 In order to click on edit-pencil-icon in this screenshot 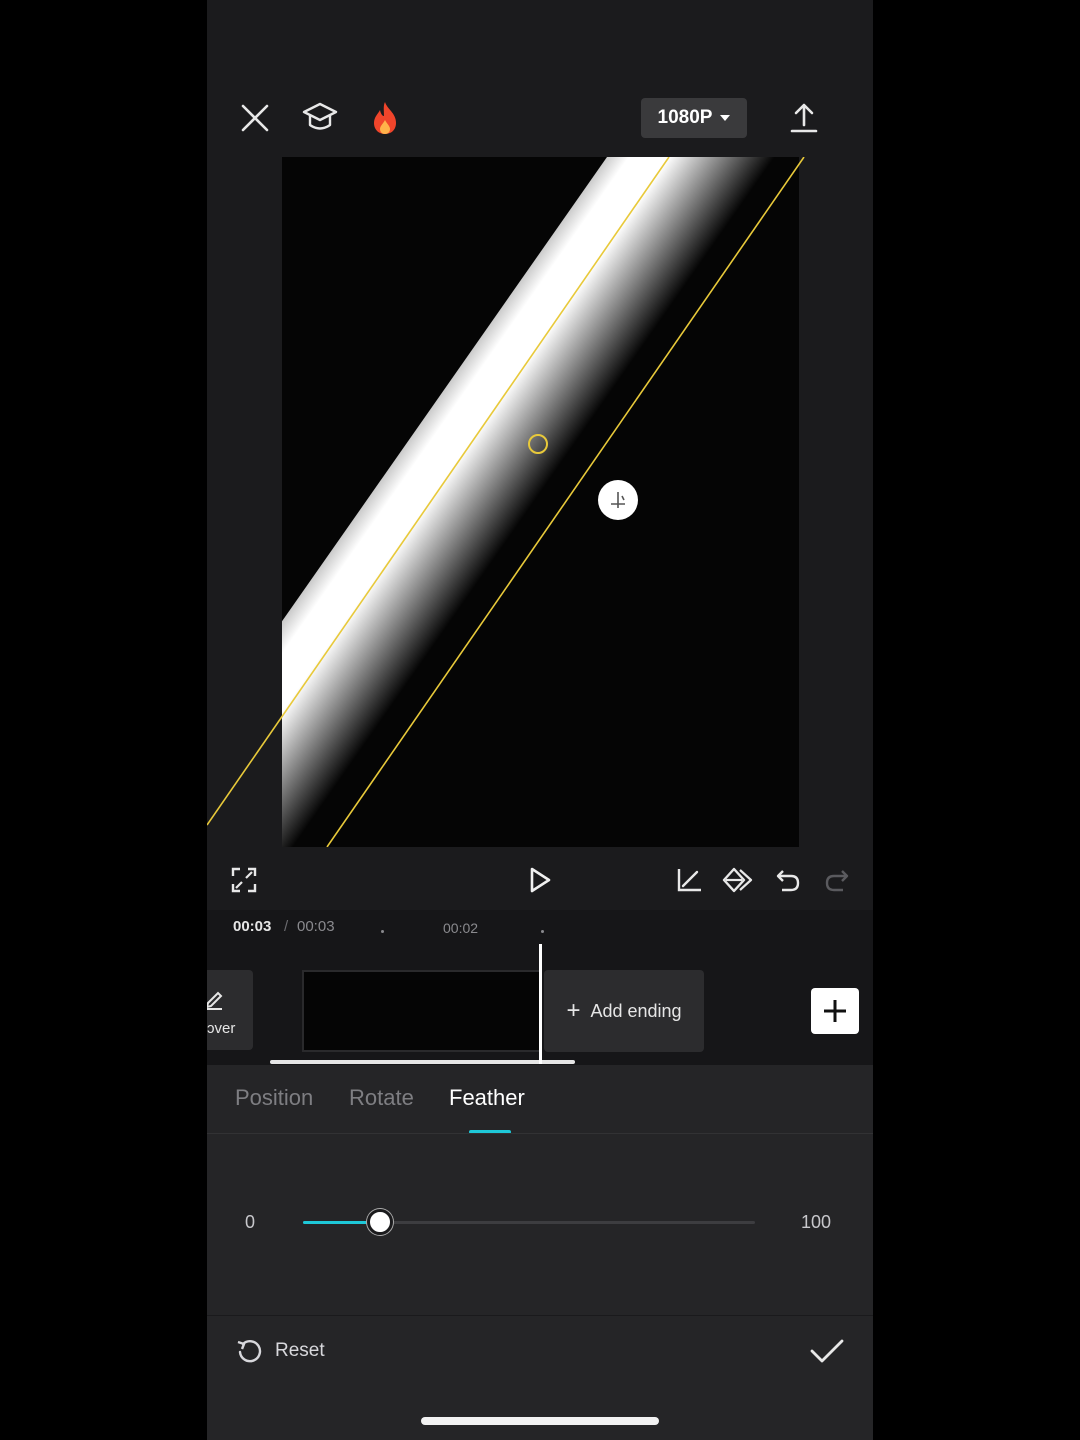, I will do `click(215, 1000)`.